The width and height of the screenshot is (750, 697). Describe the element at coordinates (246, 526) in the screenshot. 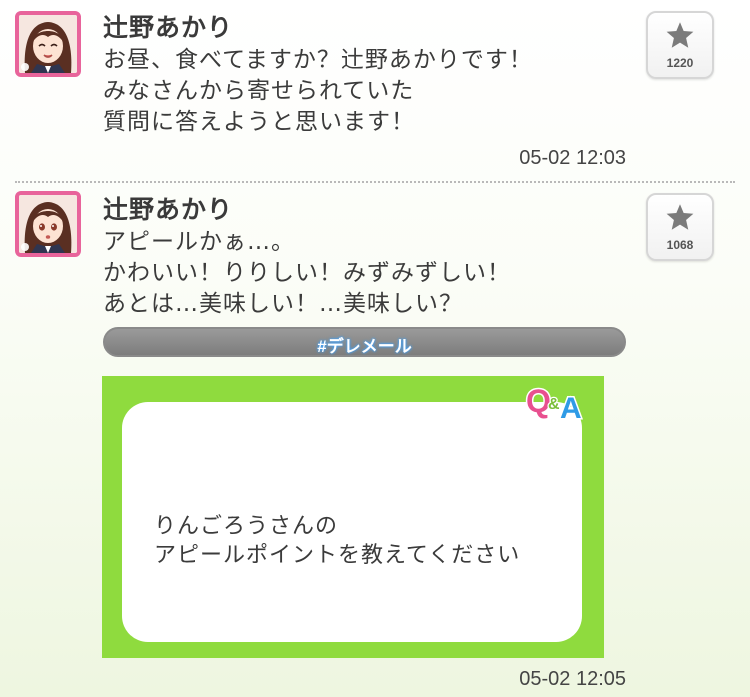

I see `qa-question-line: りんごろうさんの` at that location.